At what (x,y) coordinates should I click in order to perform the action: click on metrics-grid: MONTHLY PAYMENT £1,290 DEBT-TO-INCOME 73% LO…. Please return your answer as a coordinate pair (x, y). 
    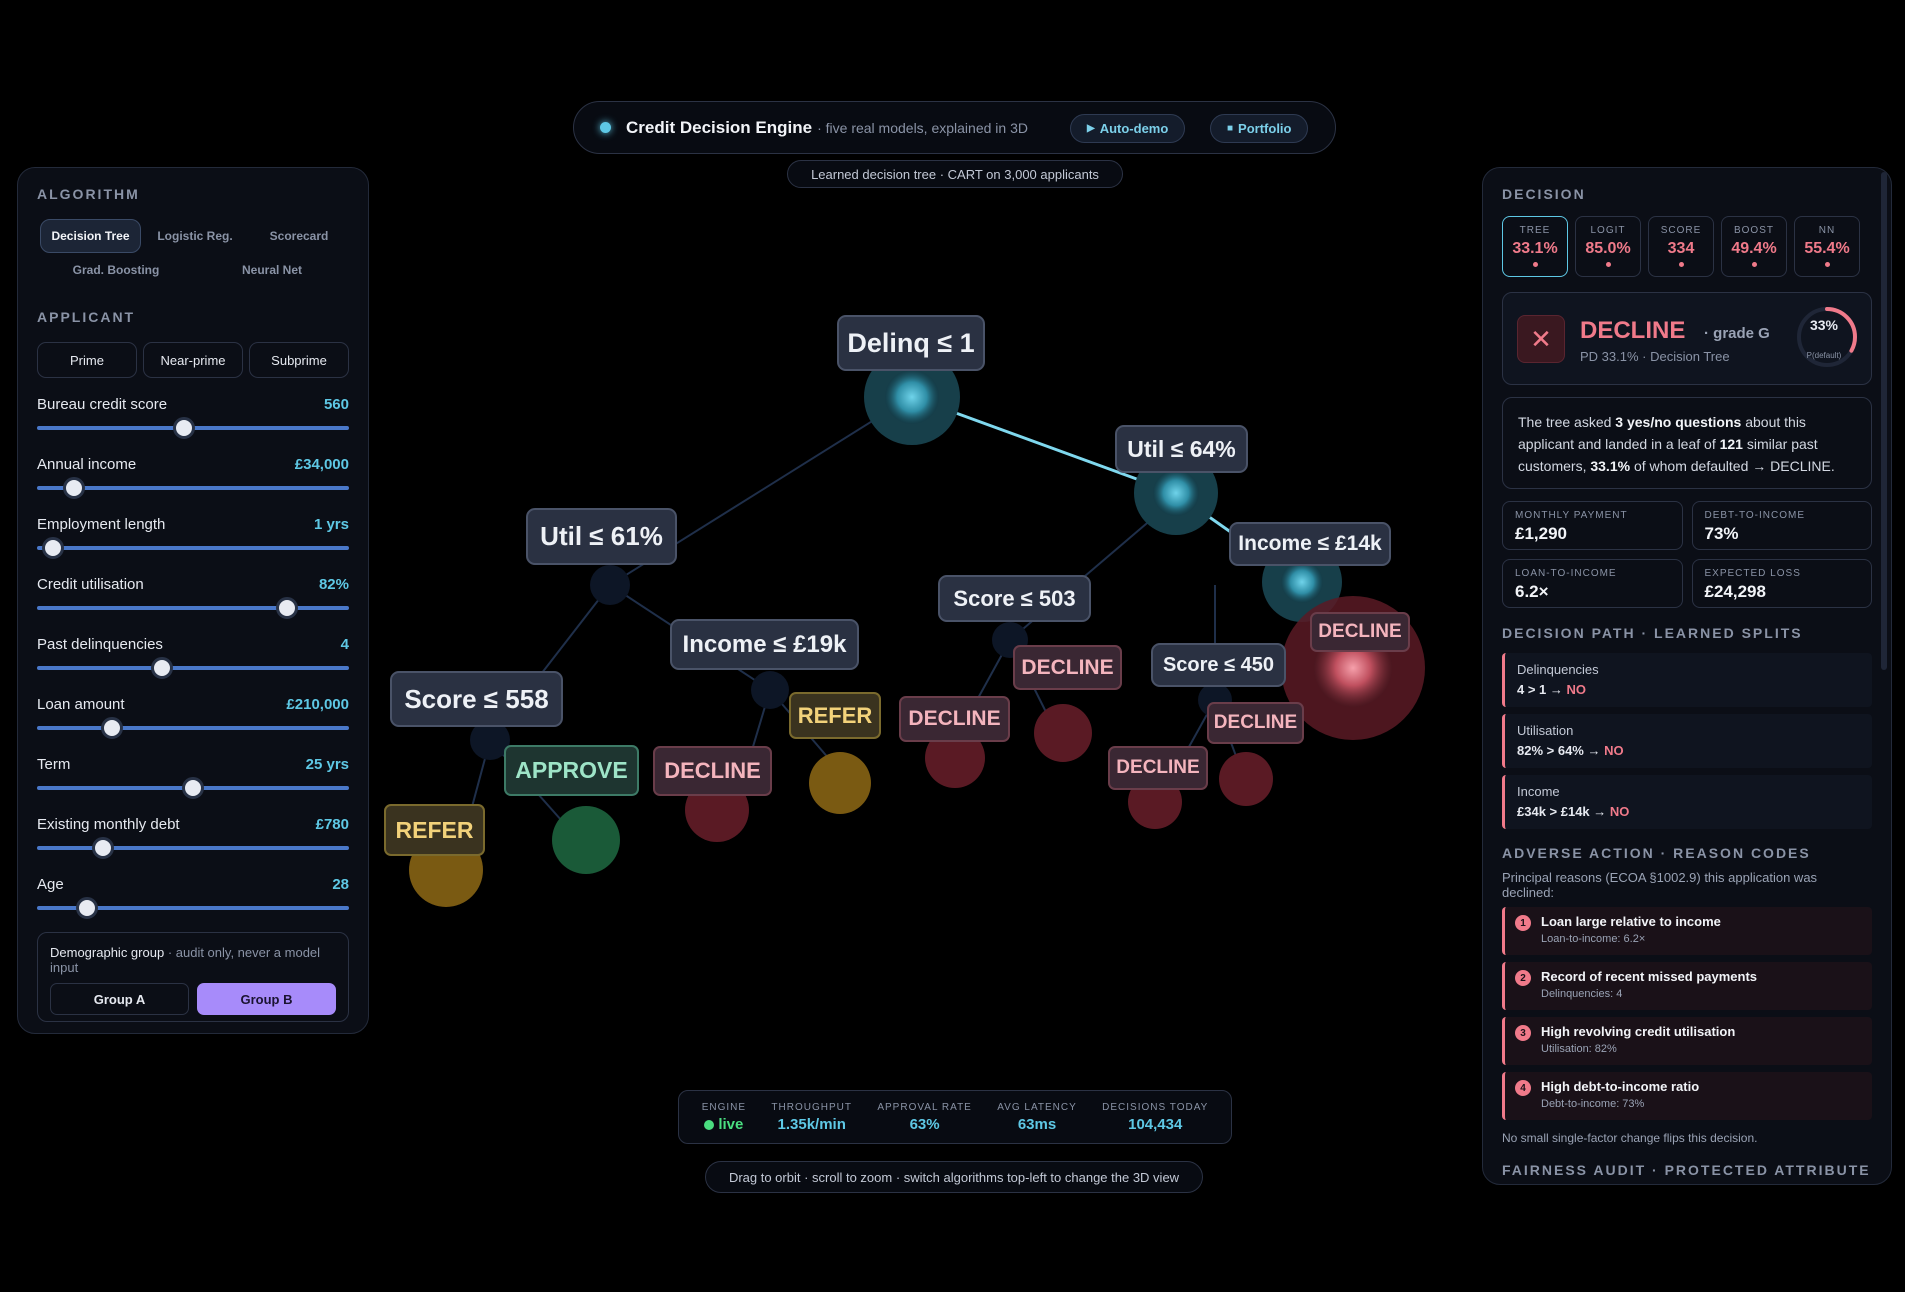
    Looking at the image, I should click on (1687, 554).